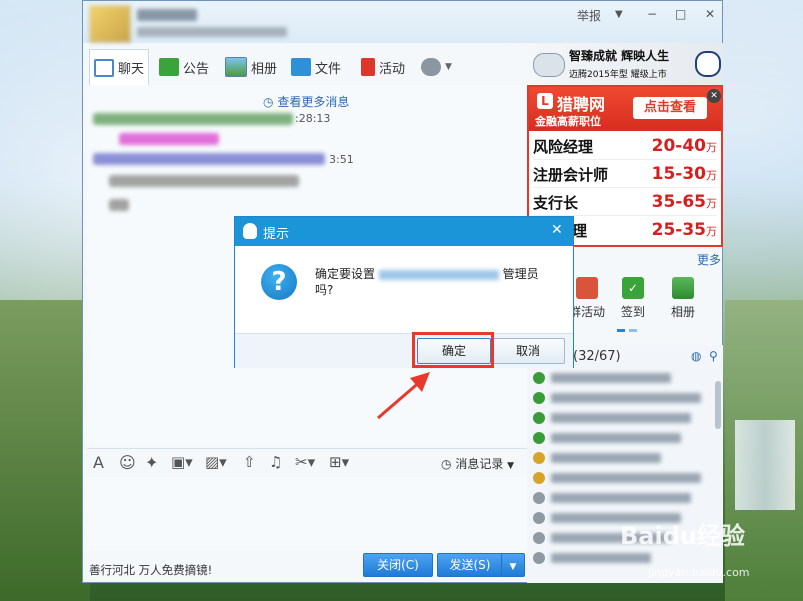 The height and width of the screenshot is (601, 803). What do you see at coordinates (316, 67) in the screenshot?
I see `tab-files: 文件` at bounding box center [316, 67].